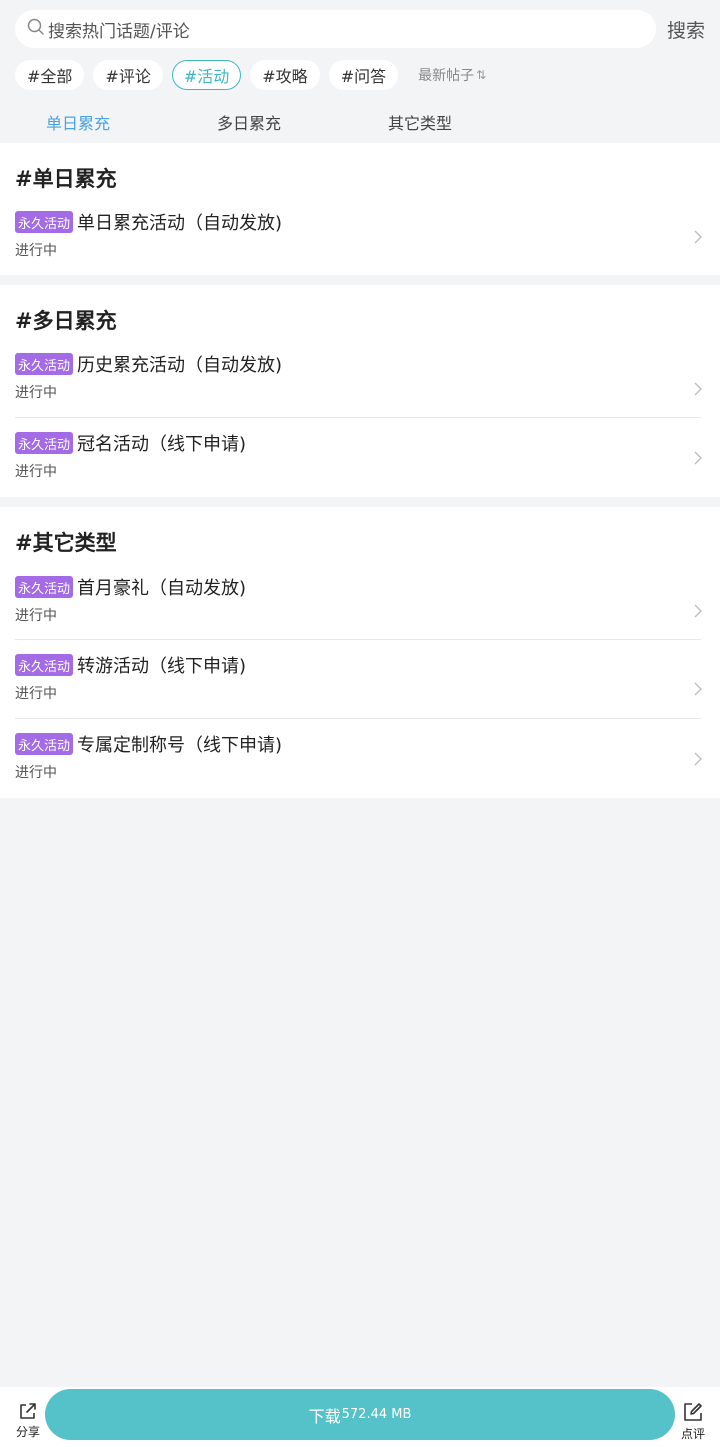  Describe the element at coordinates (128, 74) in the screenshot. I see `tag-comment: #评论` at that location.